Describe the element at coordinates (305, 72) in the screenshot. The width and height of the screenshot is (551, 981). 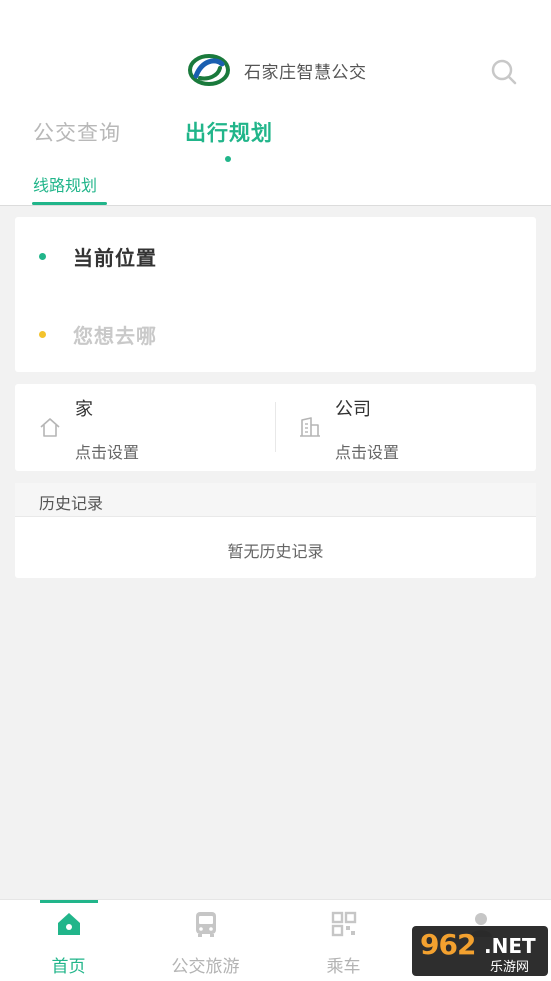
I see `app-title: 石家庄智慧公交` at that location.